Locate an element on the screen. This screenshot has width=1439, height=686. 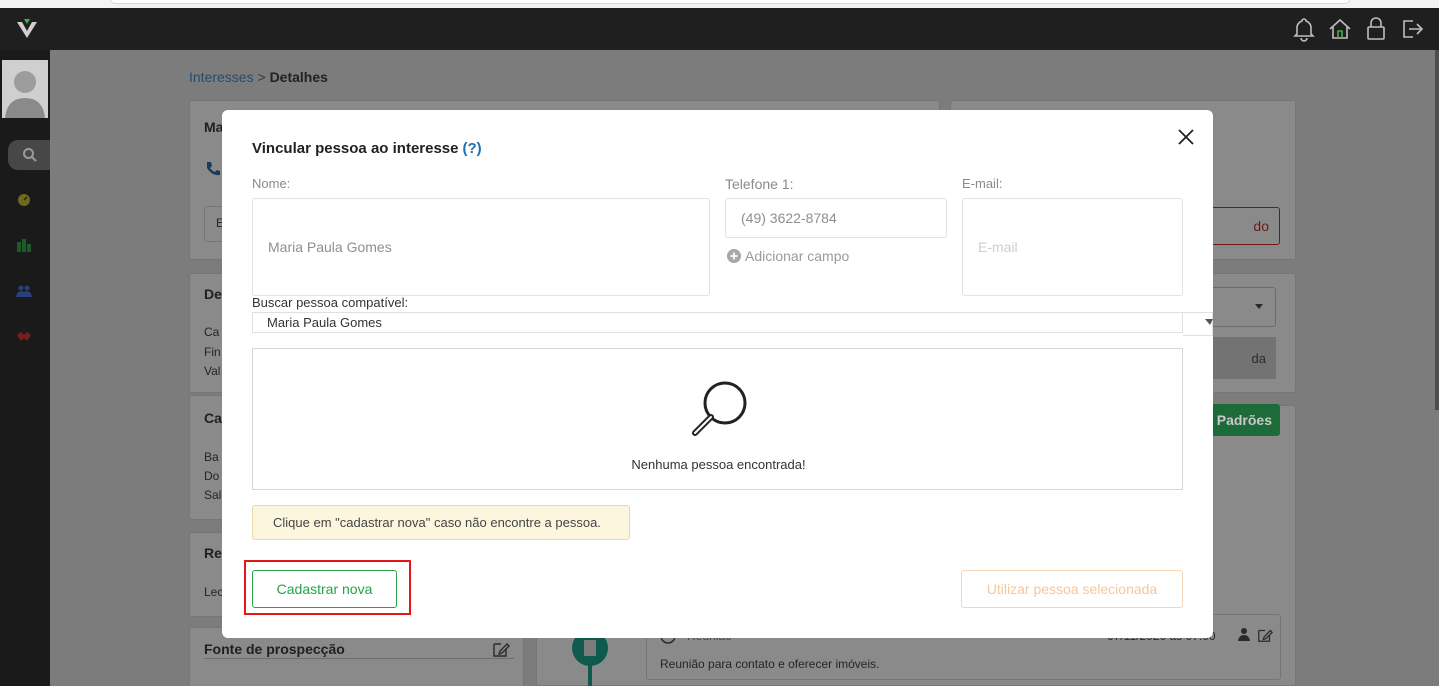
register-new-button: Cadastrar nova is located at coordinates (324, 589).